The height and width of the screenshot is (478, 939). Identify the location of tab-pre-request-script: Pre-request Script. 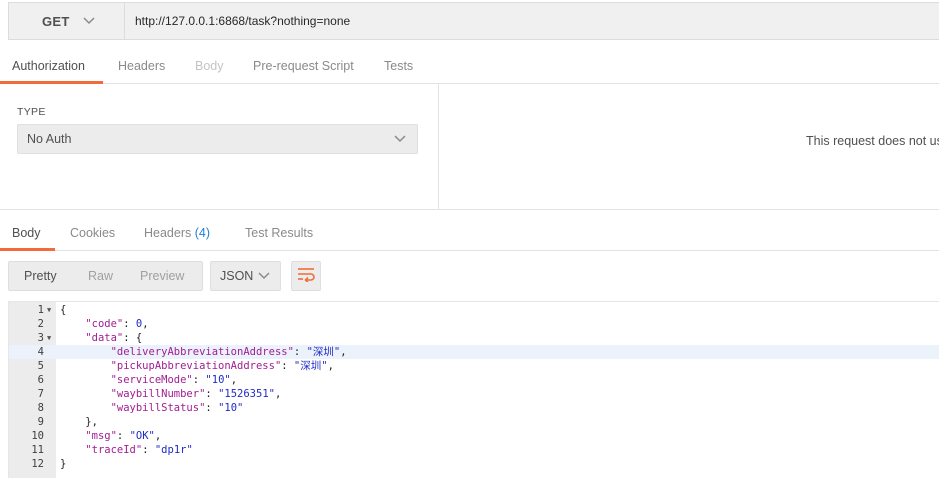
(303, 65).